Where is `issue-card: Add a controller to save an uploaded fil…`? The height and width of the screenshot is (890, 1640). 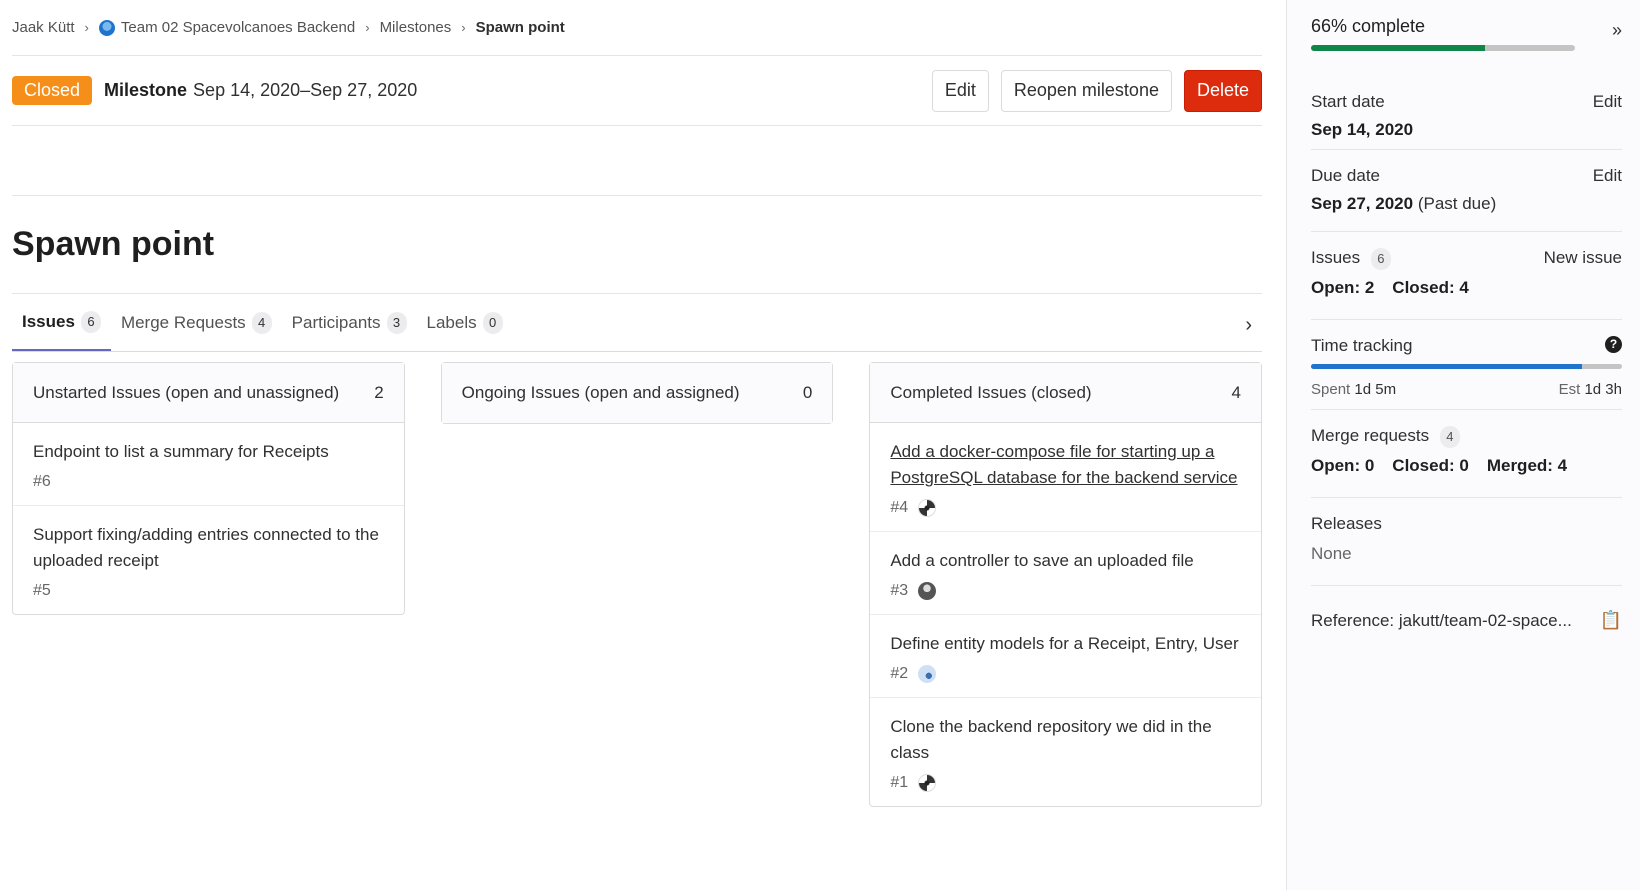
issue-card: Add a controller to save an uploaded fil… is located at coordinates (1066, 573).